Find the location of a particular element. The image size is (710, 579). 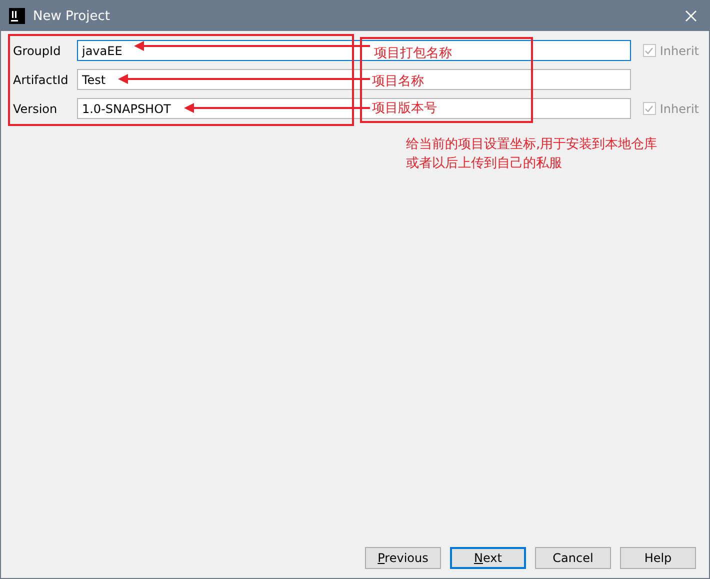

dialog-button: Previous is located at coordinates (403, 558).